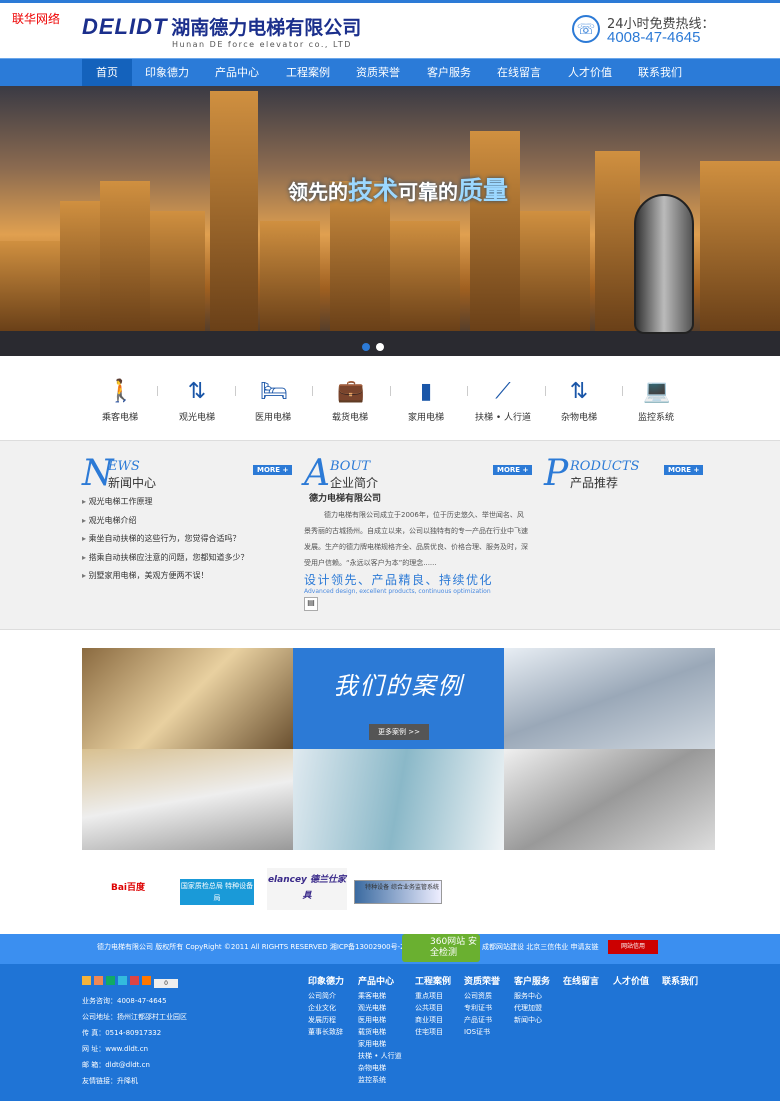  What do you see at coordinates (426, 391) in the screenshot?
I see `home-elevator-icon: ▮` at bounding box center [426, 391].